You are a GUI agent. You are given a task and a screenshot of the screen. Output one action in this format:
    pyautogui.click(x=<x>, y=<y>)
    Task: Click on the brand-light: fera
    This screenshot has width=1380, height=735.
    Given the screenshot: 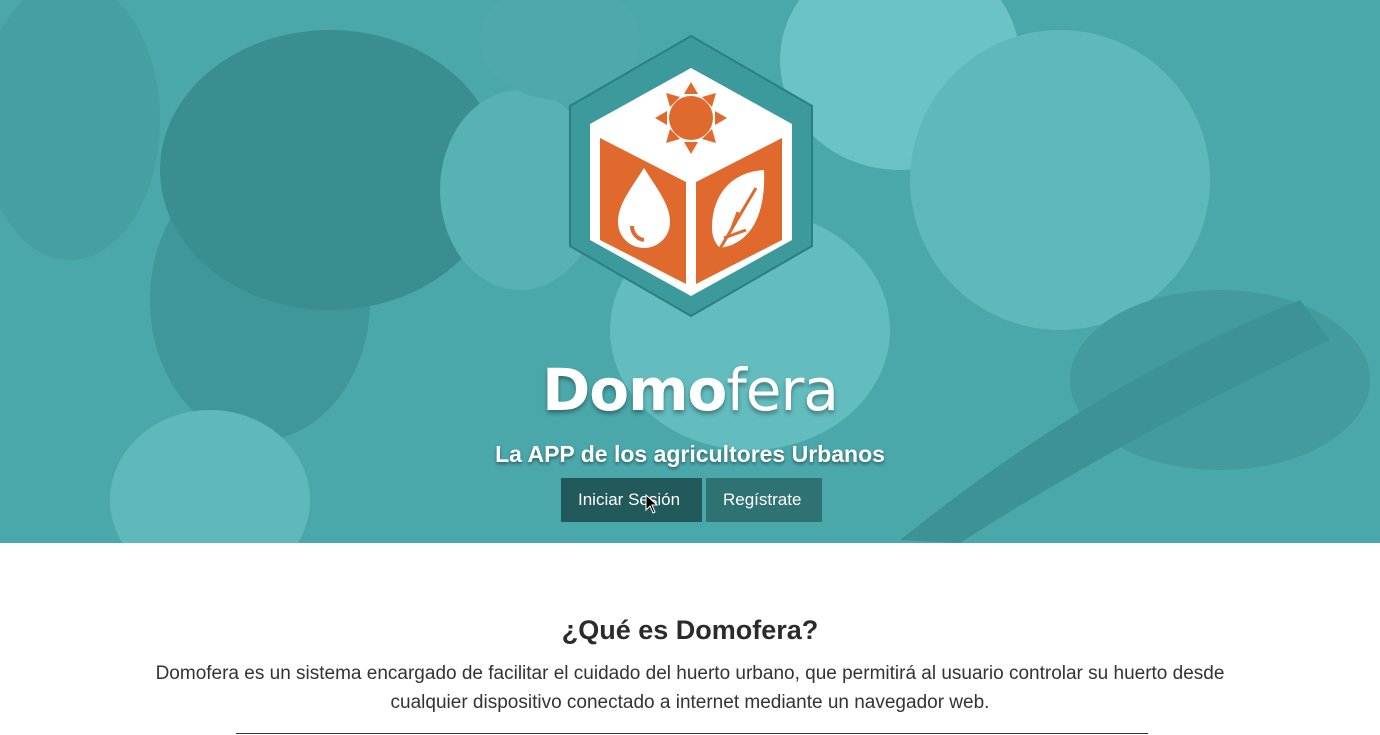 What is the action you would take?
    pyautogui.click(x=782, y=390)
    